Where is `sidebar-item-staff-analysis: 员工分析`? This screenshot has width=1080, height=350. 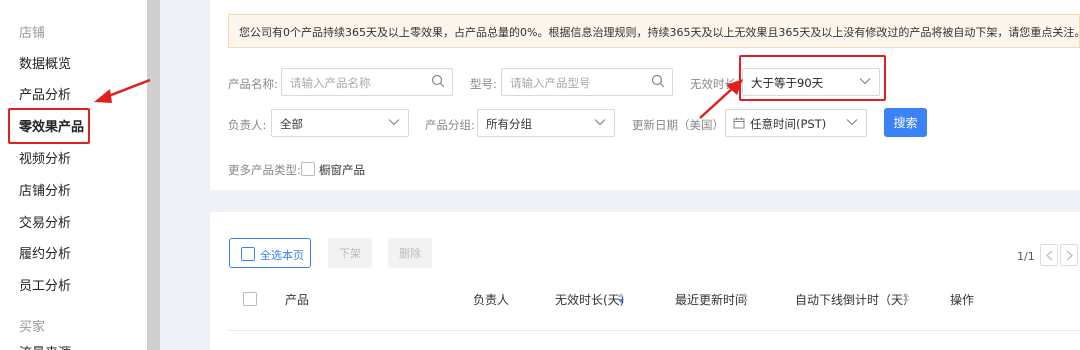
sidebar-item-staff-analysis: 员工分析 is located at coordinates (45, 284).